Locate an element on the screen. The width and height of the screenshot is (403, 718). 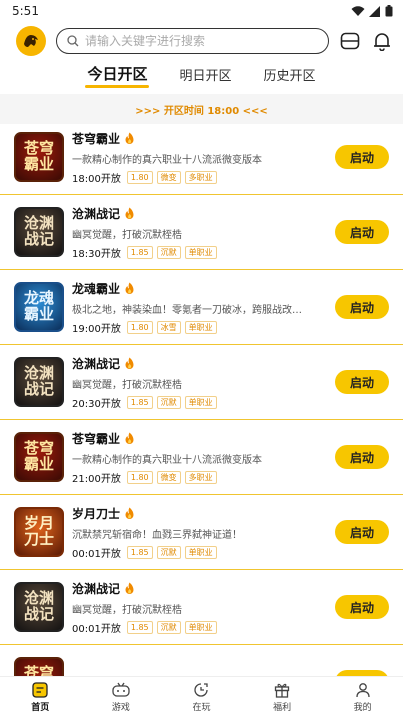
nav-home-label: 首页 is located at coordinates (40, 708).